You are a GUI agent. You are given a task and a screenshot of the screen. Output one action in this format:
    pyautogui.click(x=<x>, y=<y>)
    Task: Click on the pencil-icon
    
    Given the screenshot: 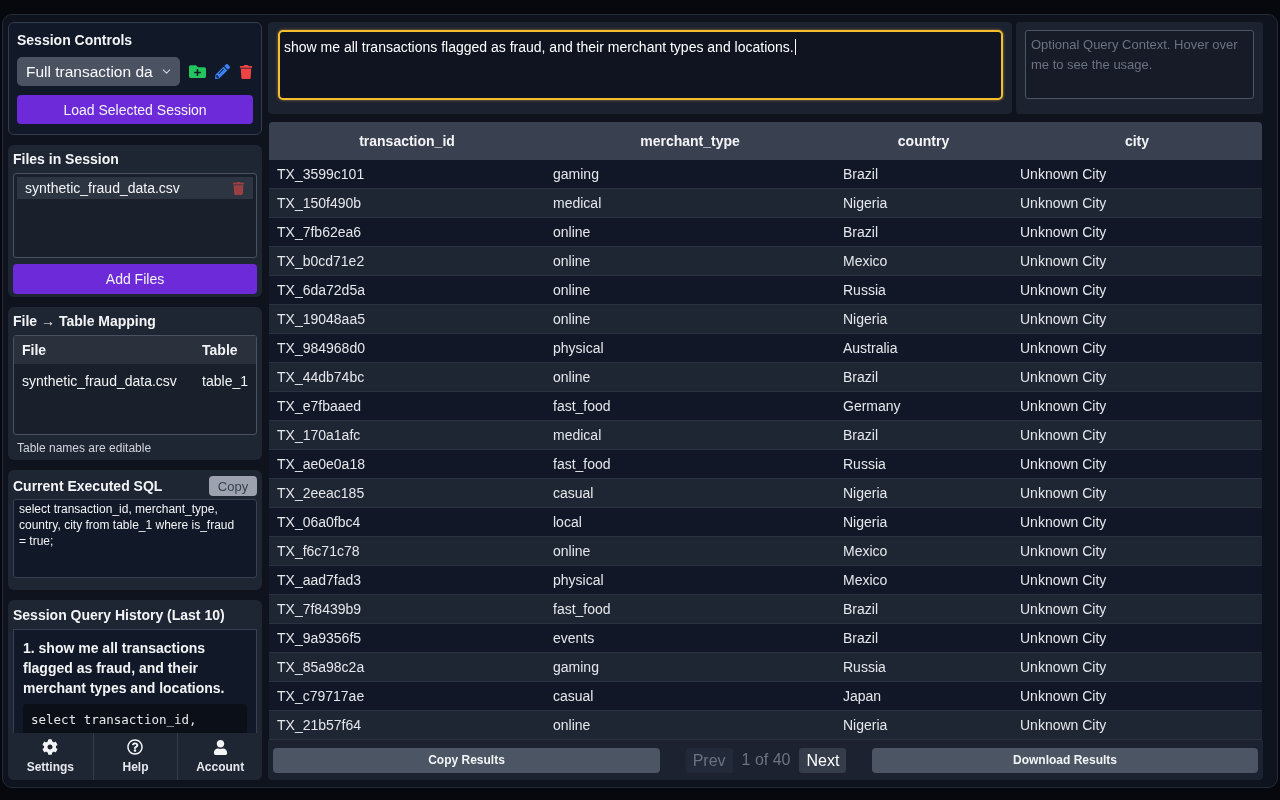 What is the action you would take?
    pyautogui.click(x=222, y=71)
    